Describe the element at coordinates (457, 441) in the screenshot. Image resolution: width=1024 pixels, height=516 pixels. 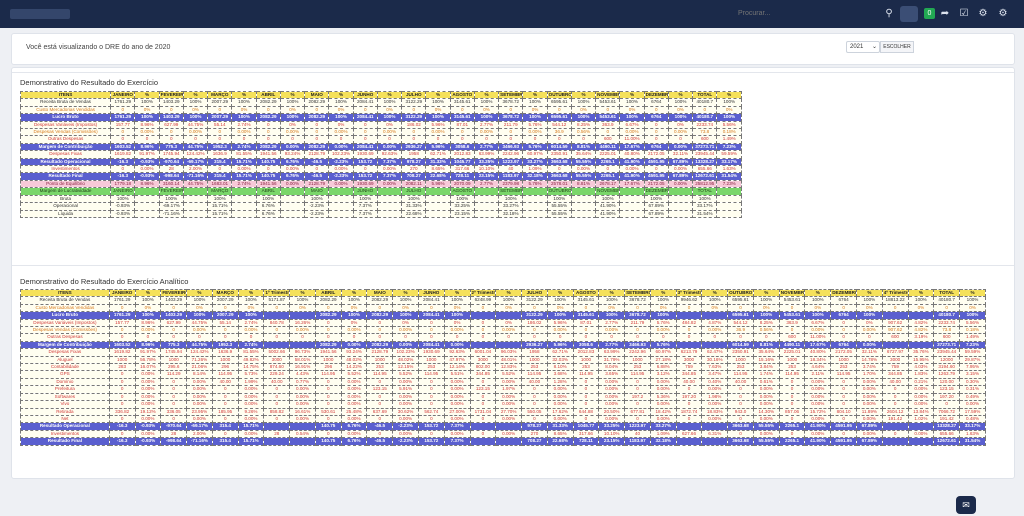
I see `table-cell: 7.37%` at that location.